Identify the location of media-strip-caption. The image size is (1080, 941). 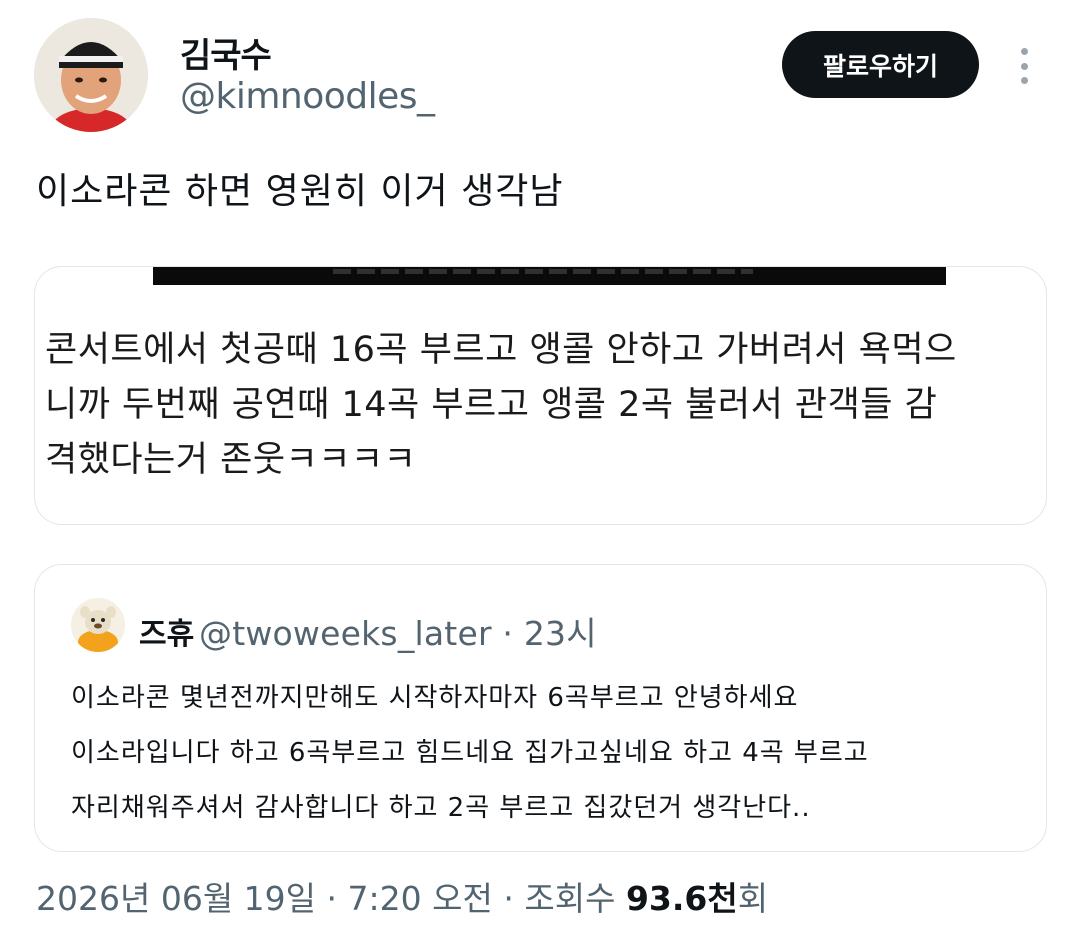
(543, 271).